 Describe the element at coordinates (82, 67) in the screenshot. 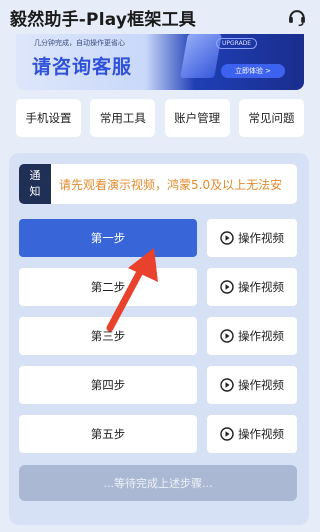

I see `banner-headline: 请咨询客服` at that location.